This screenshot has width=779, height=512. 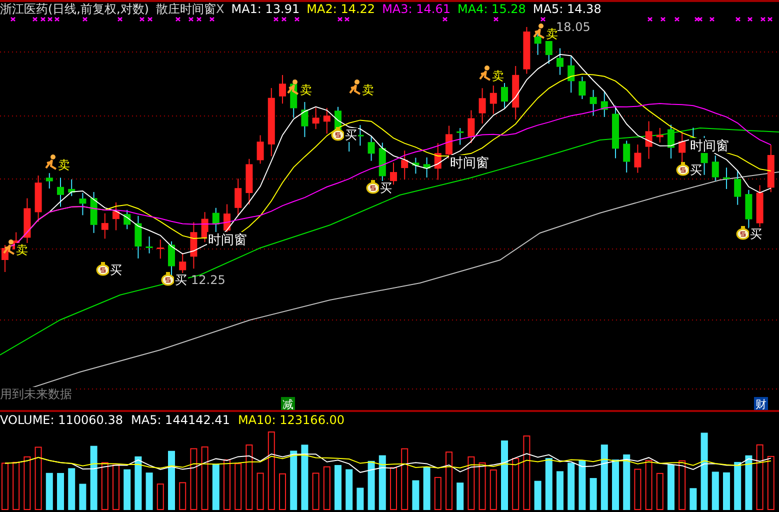 What do you see at coordinates (291, 420) in the screenshot?
I see `volume-value: MA10: 123166.00` at bounding box center [291, 420].